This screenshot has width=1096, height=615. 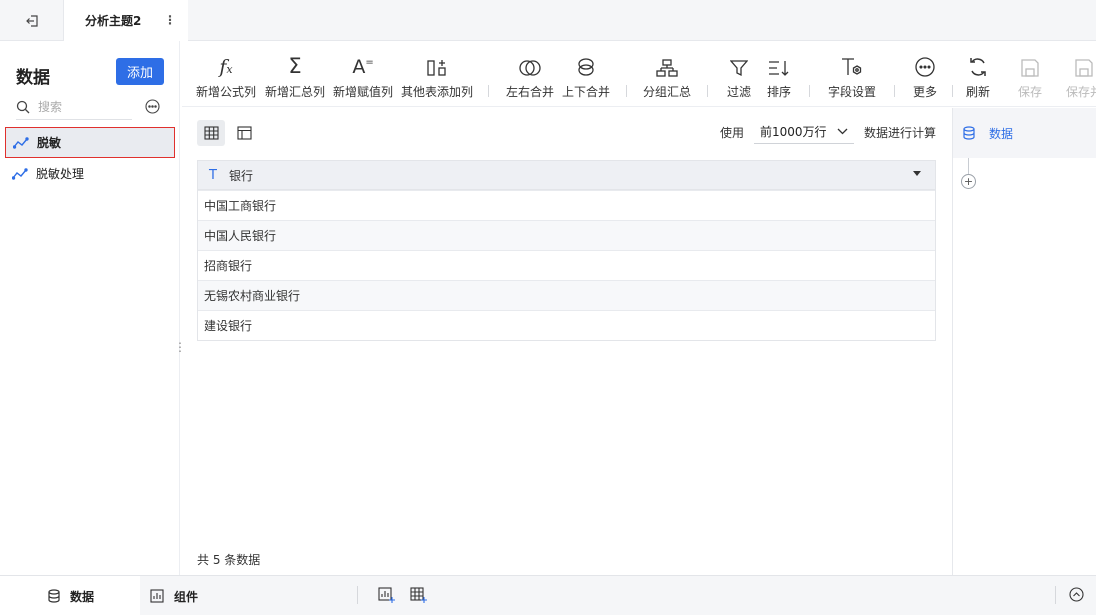 What do you see at coordinates (566, 295) in the screenshot?
I see `table-row: 无锡农村商业银行` at bounding box center [566, 295].